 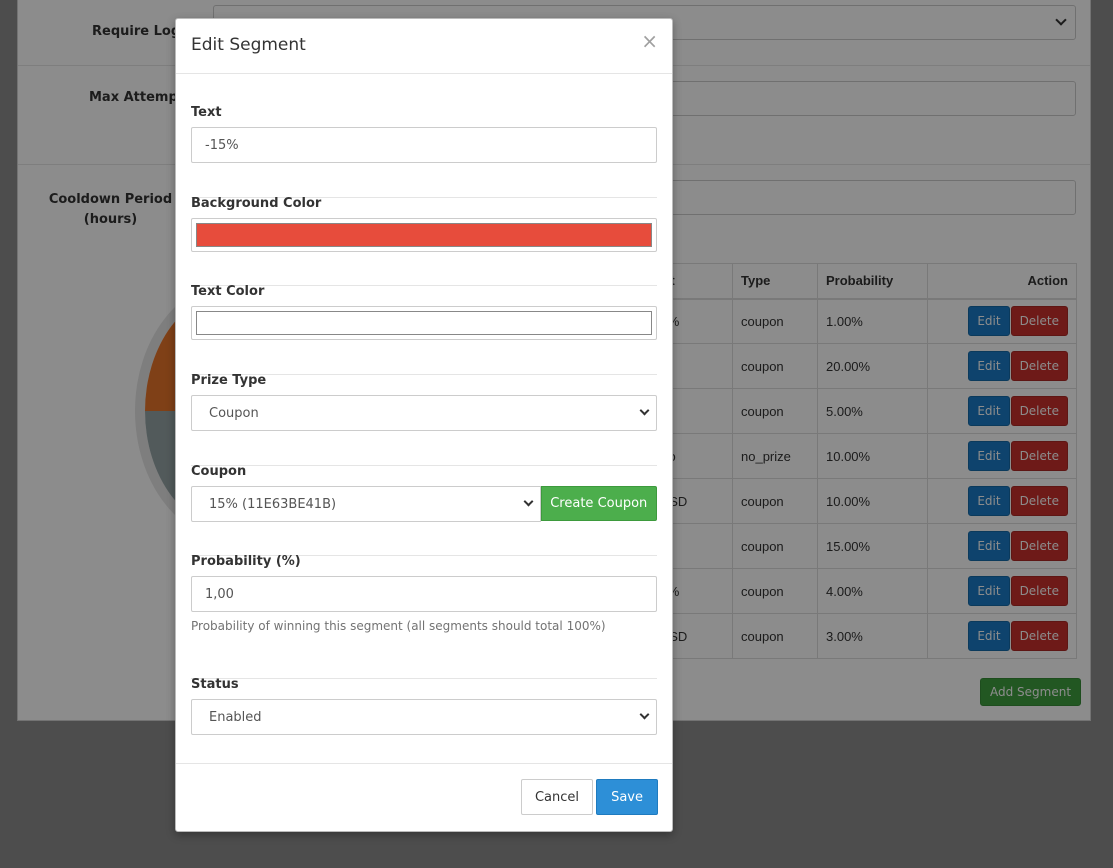 I want to click on text-color-swatch, so click(x=424, y=323).